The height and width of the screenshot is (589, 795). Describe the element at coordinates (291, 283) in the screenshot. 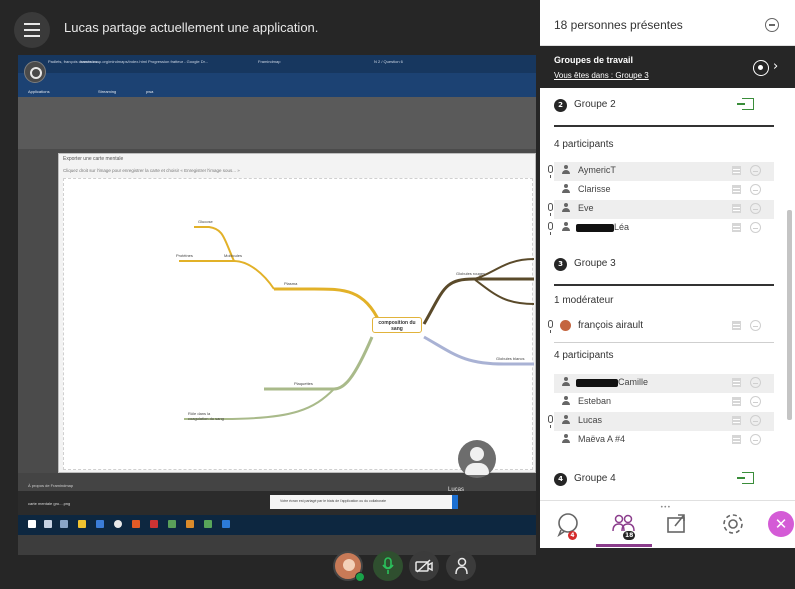

I see `mindmap-node: Plasma` at that location.